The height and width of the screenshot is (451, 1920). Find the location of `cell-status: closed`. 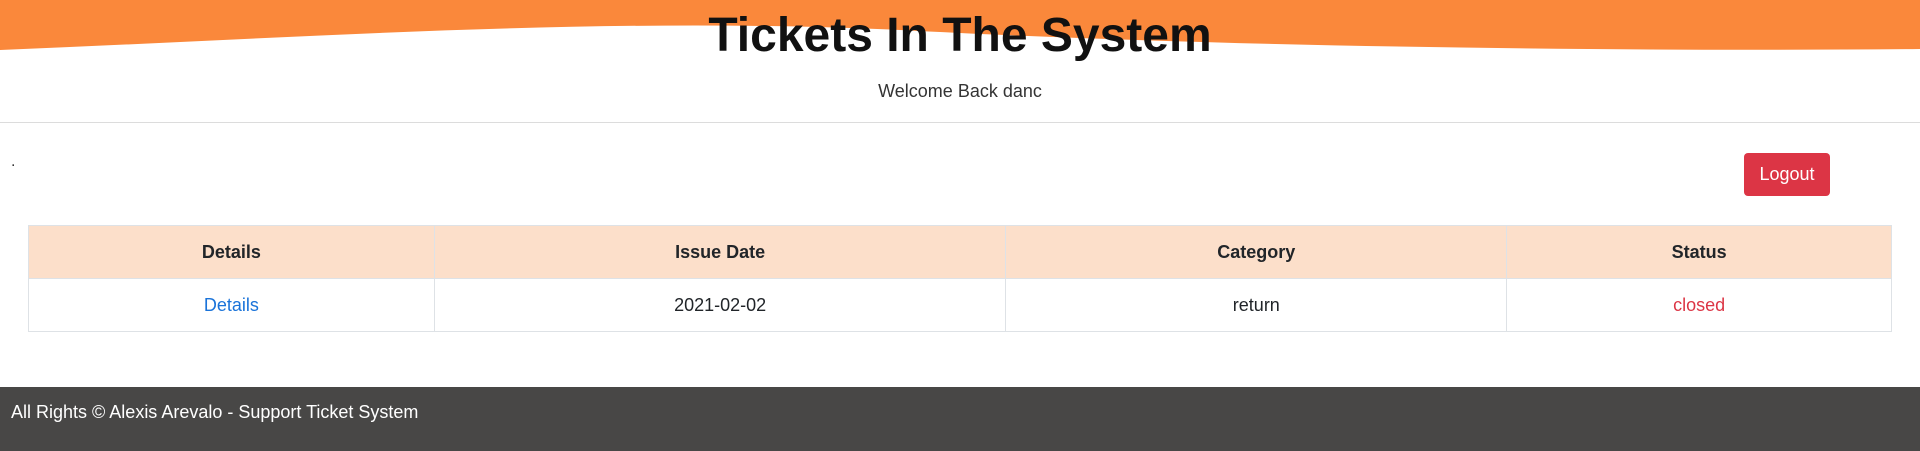

cell-status: closed is located at coordinates (1699, 305).